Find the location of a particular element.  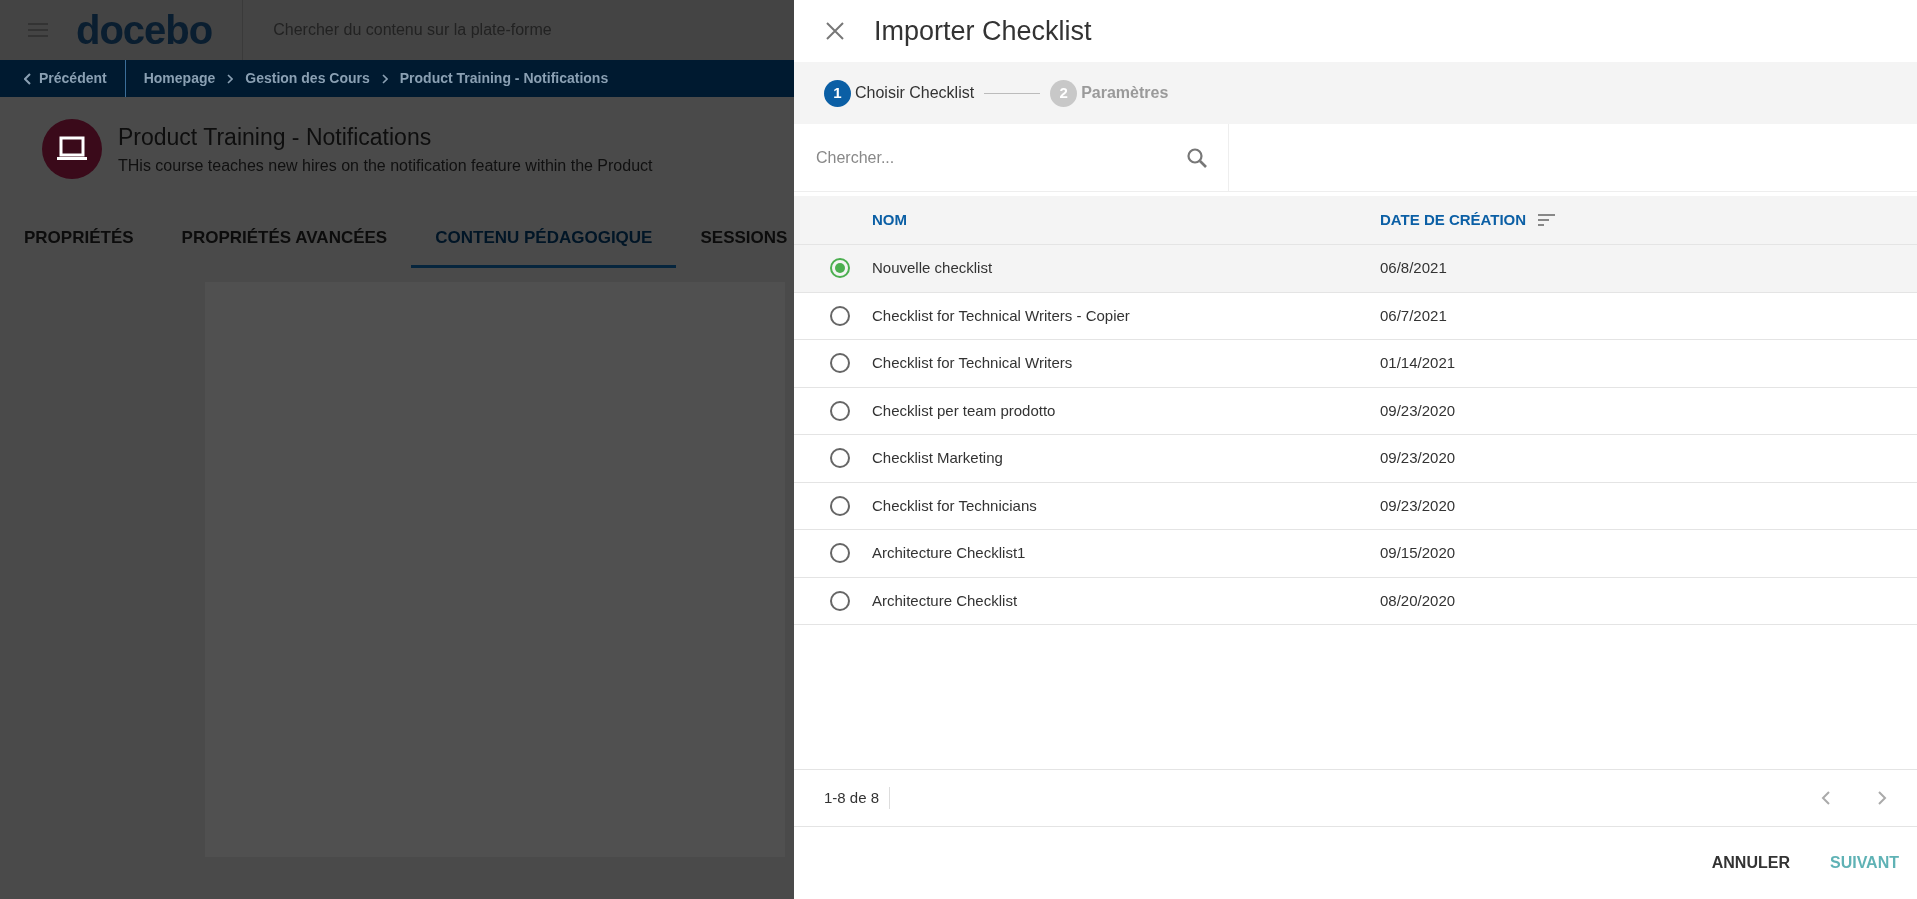

course-title: Product Training - Notifications is located at coordinates (275, 137).